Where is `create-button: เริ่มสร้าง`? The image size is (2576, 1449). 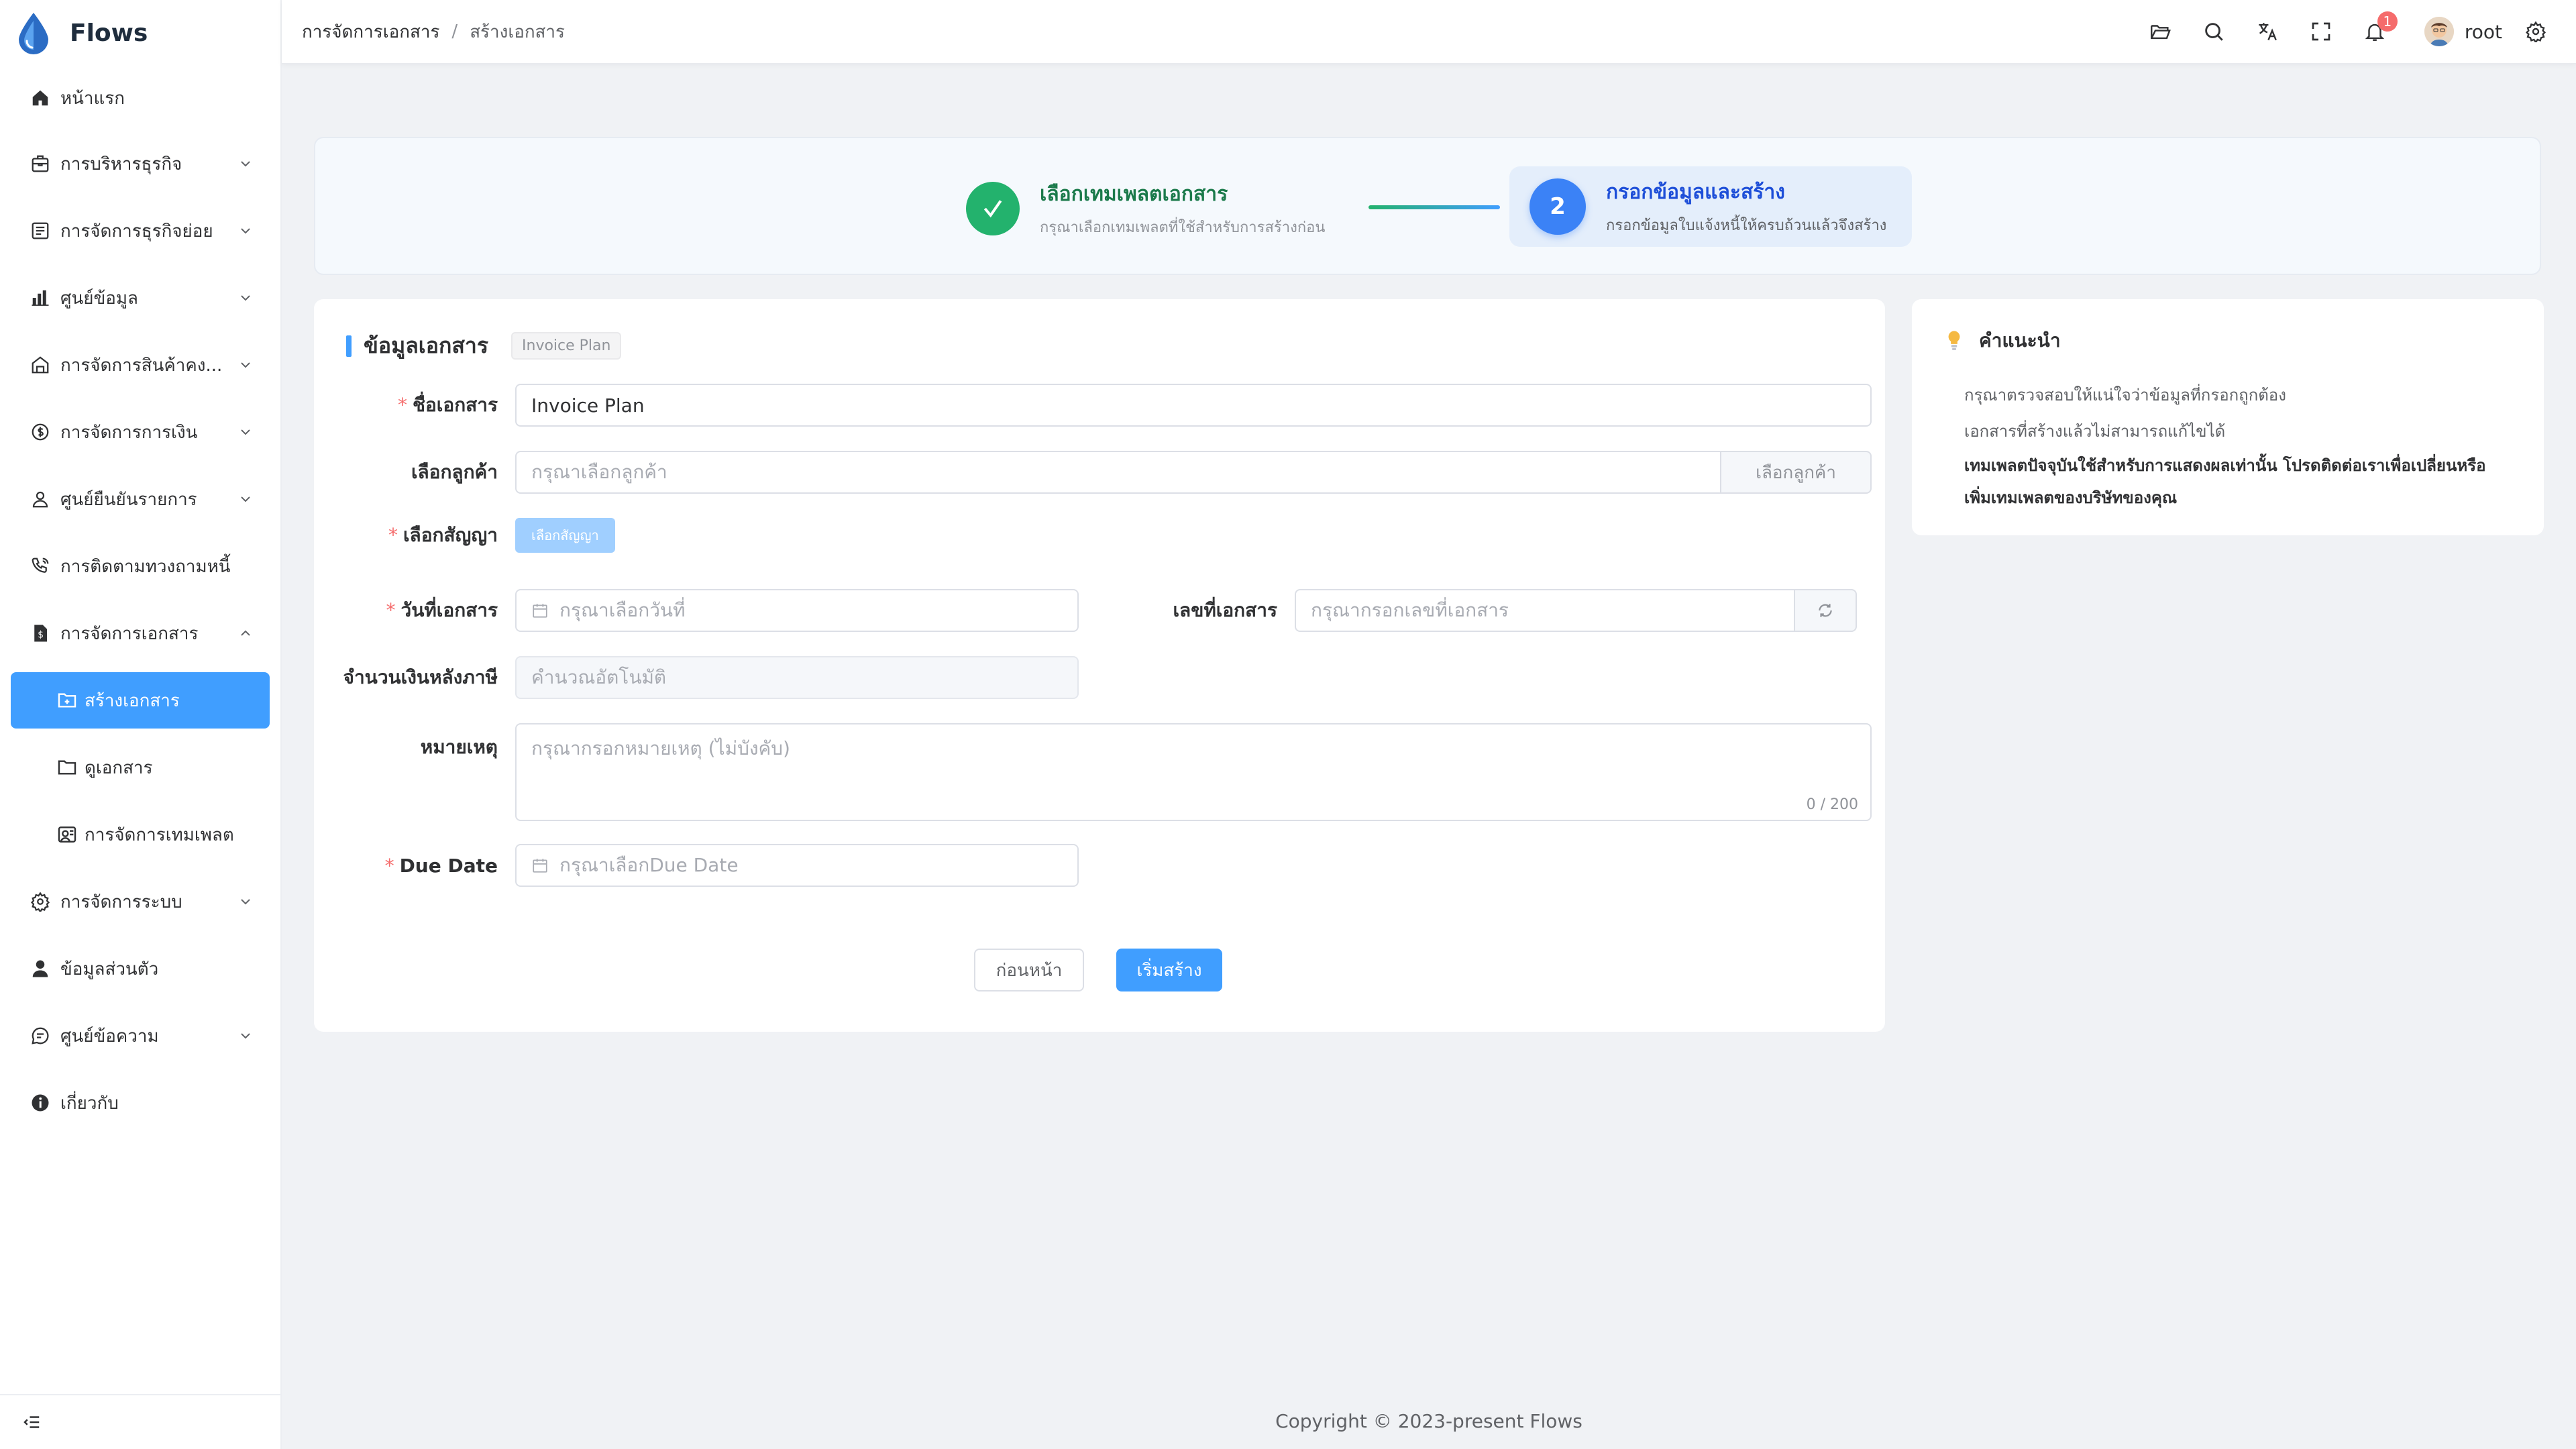 create-button: เริ่มสร้าง is located at coordinates (1169, 970).